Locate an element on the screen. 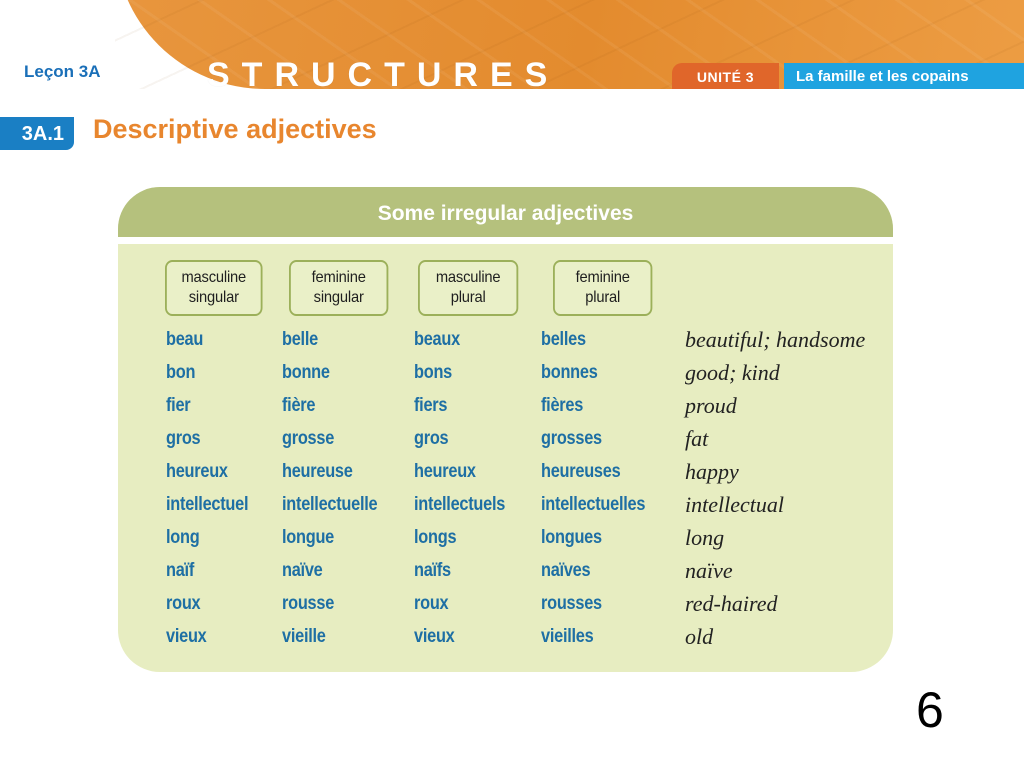 This screenshot has height=768, width=1024. column-header-feminine-plural: feminine plural is located at coordinates (603, 288).